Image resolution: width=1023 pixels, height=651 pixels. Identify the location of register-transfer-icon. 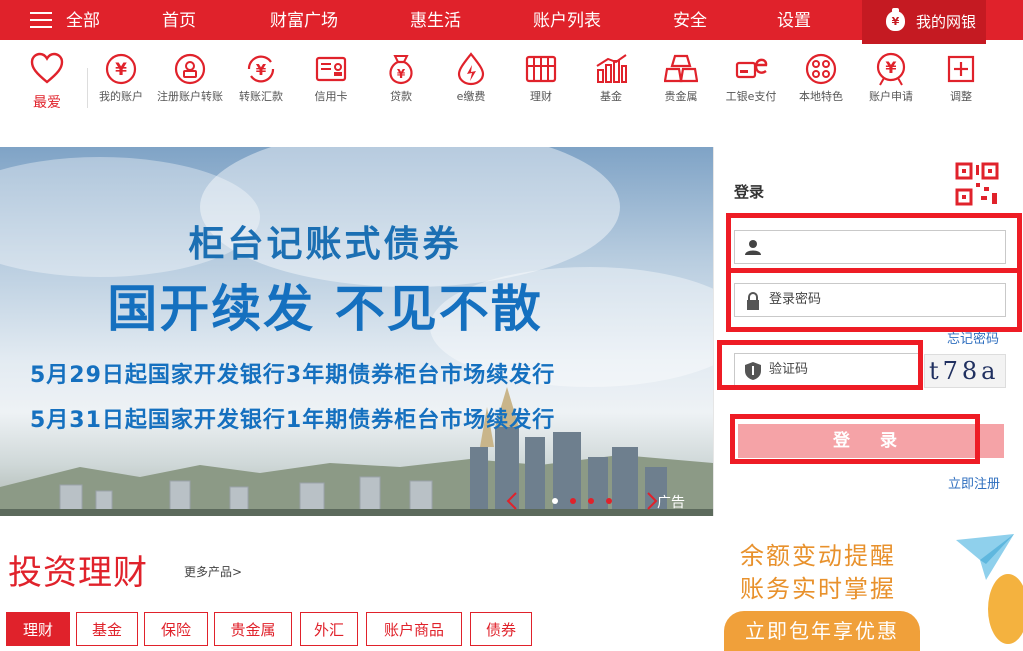
(190, 69).